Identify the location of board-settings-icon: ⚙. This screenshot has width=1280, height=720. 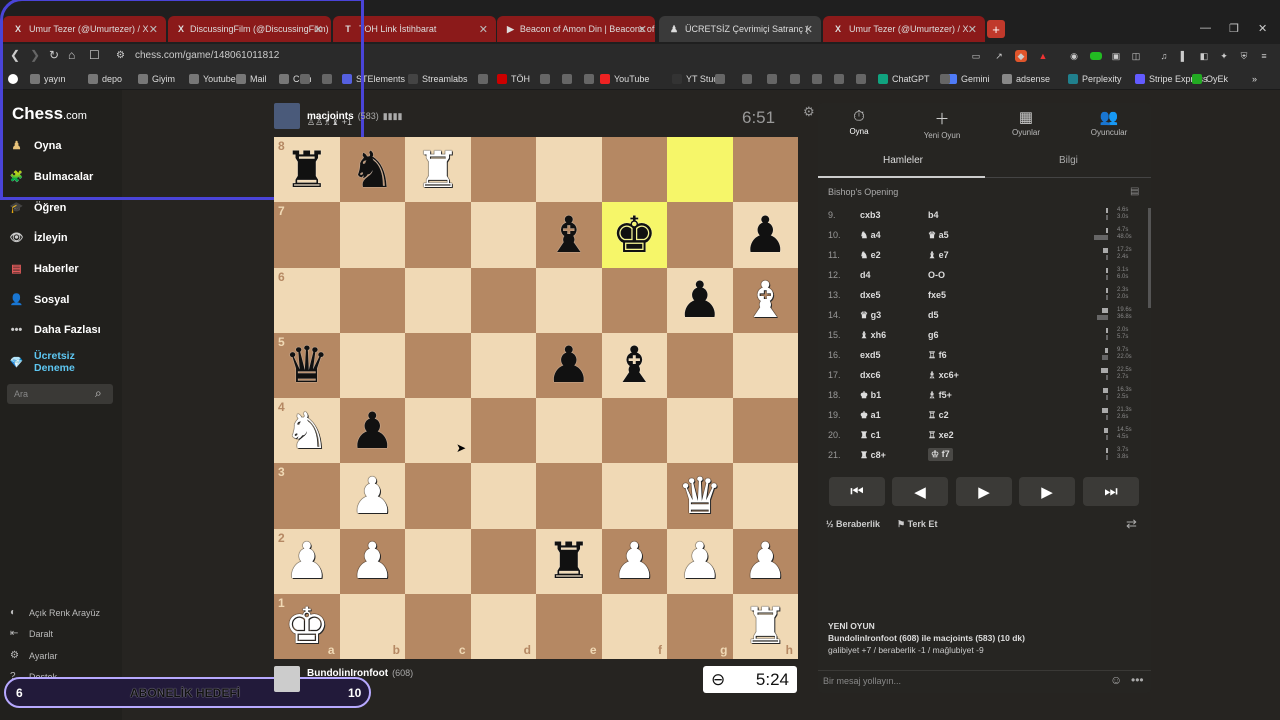
(809, 112).